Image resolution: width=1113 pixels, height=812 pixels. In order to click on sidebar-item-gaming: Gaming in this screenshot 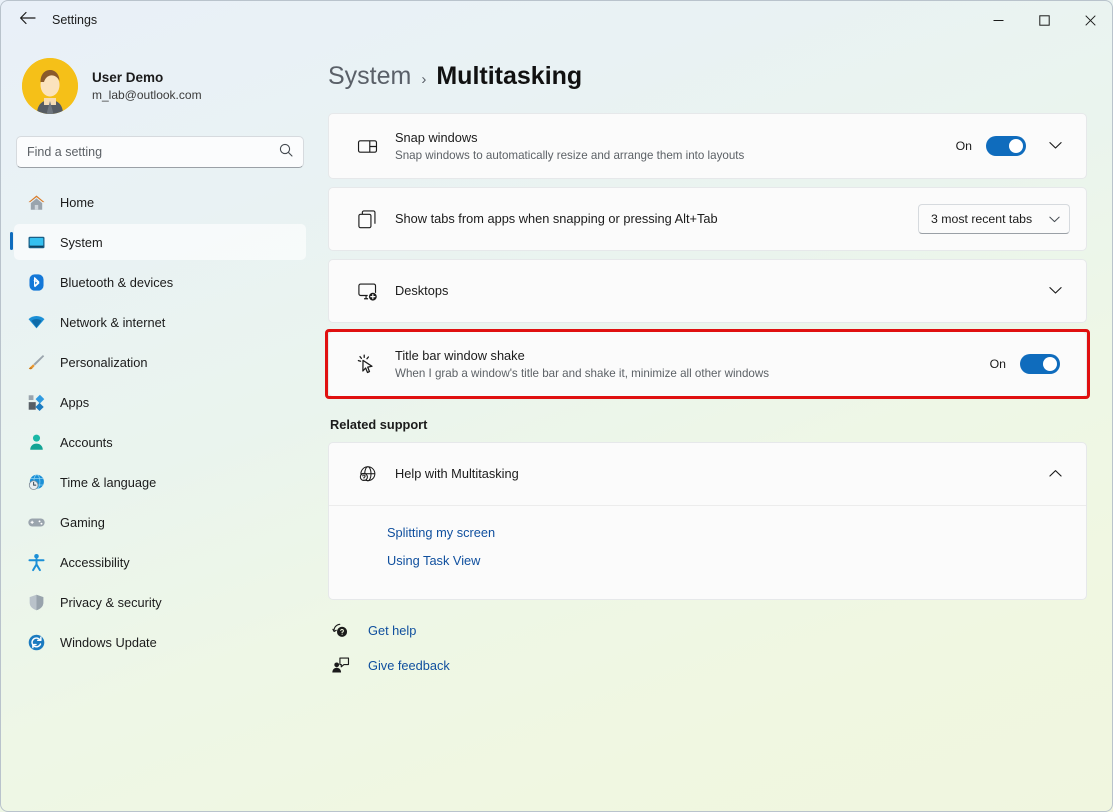, I will do `click(160, 522)`.